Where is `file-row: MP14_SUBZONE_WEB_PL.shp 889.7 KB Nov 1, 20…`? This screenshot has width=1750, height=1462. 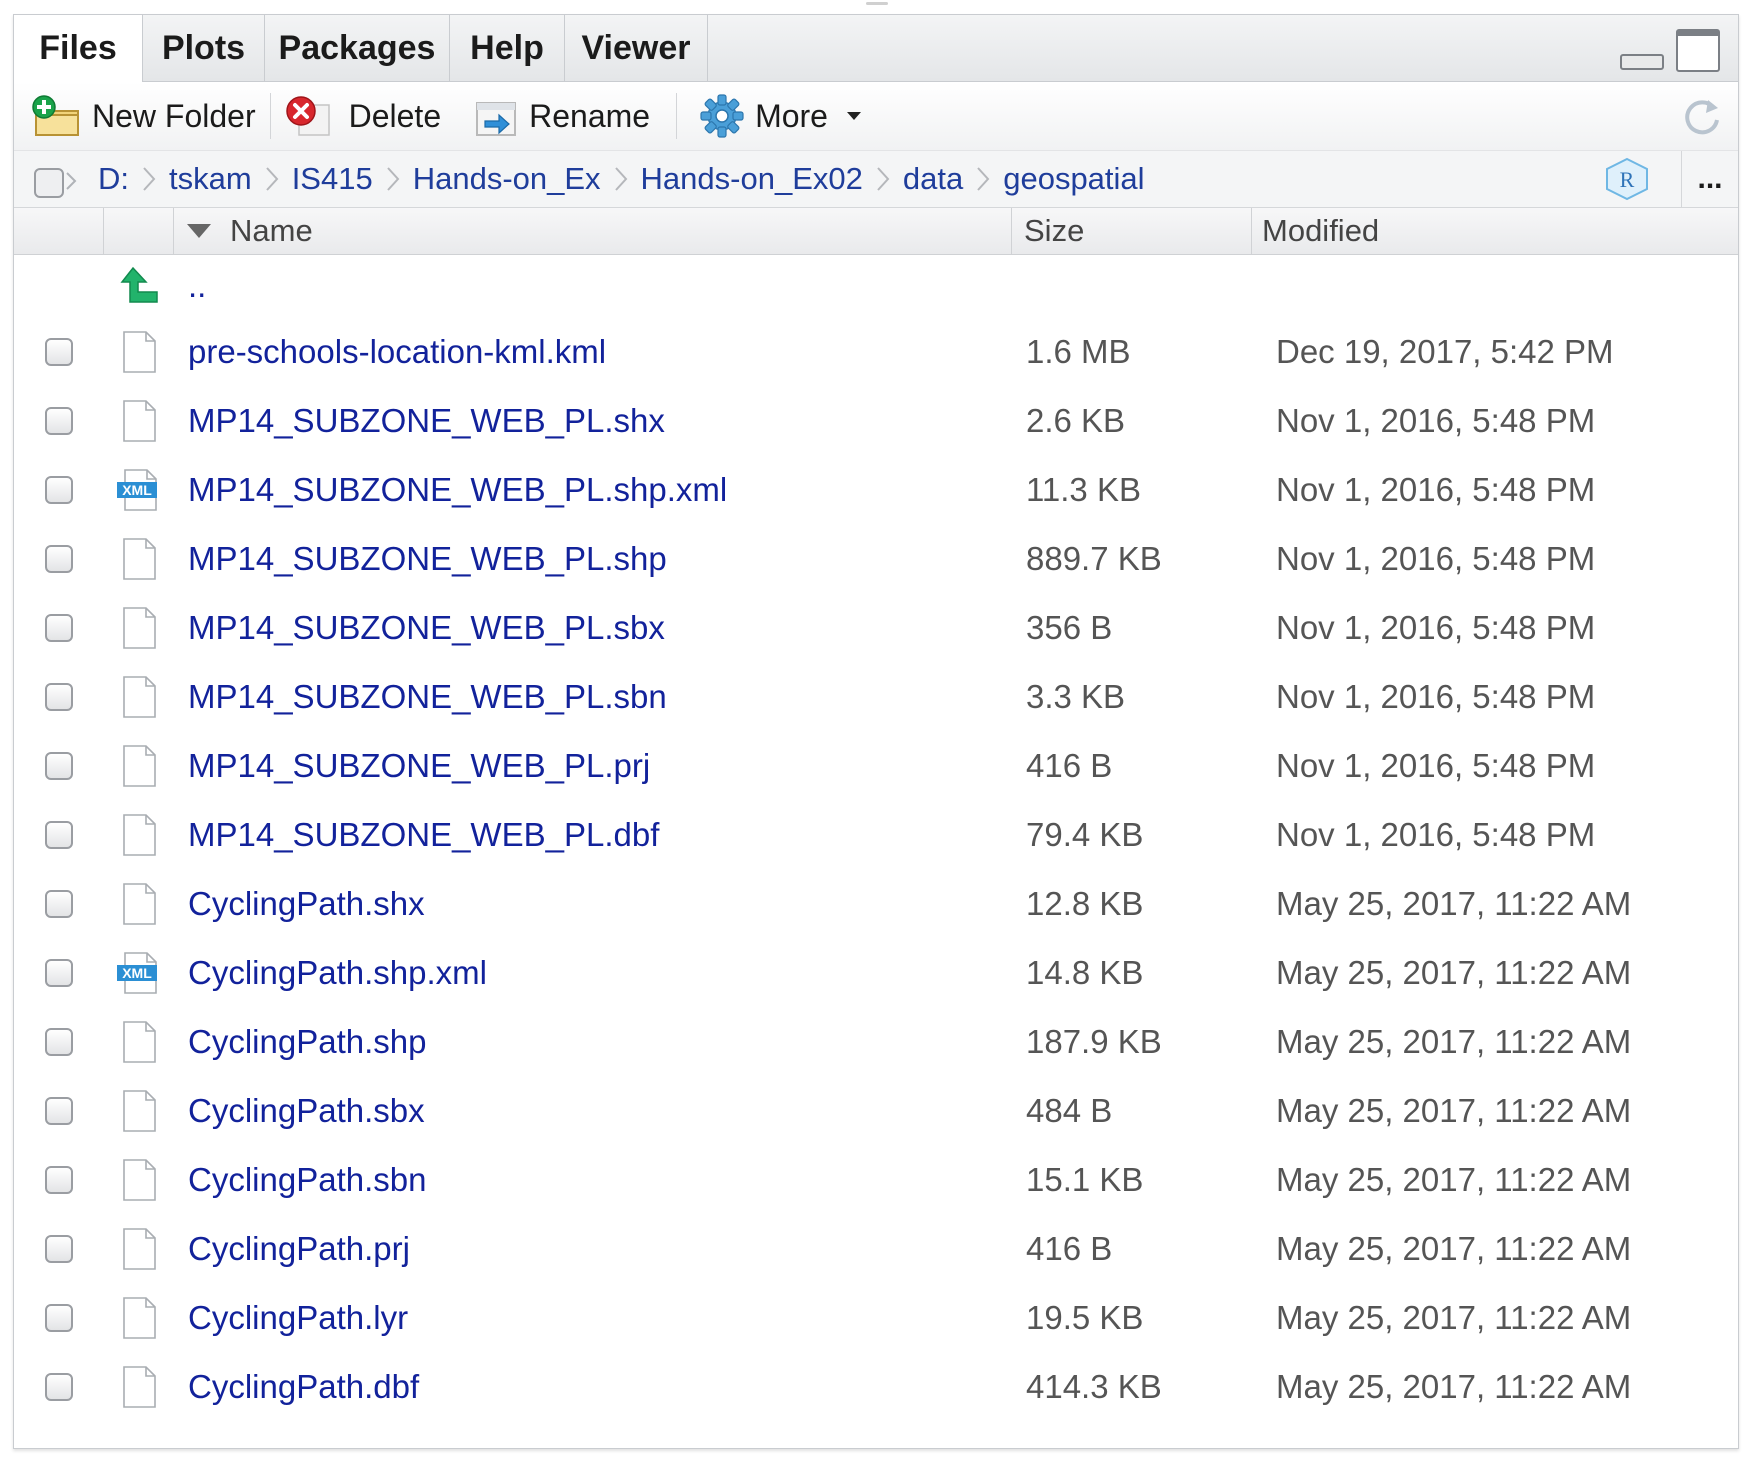
file-row: MP14_SUBZONE_WEB_PL.shp 889.7 KB Nov 1, 20… is located at coordinates (876, 558).